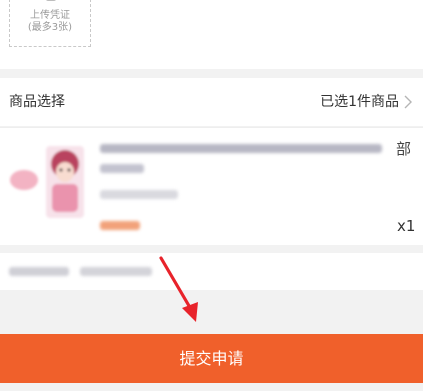  What do you see at coordinates (37, 102) in the screenshot?
I see `goods-select-title: 商品选择` at bounding box center [37, 102].